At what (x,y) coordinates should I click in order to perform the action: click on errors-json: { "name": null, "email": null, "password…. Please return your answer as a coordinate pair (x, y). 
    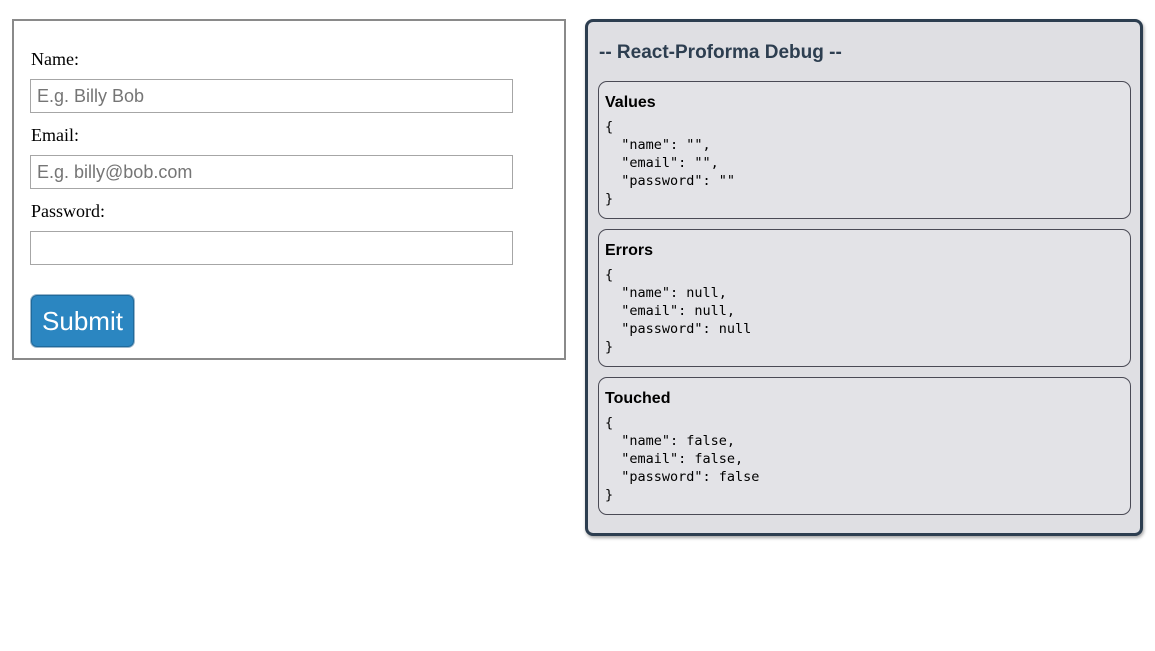
    Looking at the image, I should click on (678, 311).